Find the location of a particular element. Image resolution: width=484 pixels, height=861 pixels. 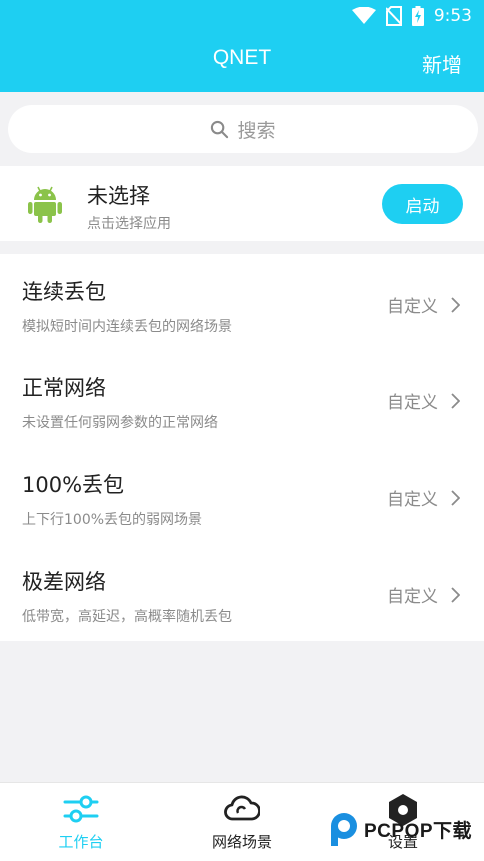

status-time: 9:53 is located at coordinates (452, 16).